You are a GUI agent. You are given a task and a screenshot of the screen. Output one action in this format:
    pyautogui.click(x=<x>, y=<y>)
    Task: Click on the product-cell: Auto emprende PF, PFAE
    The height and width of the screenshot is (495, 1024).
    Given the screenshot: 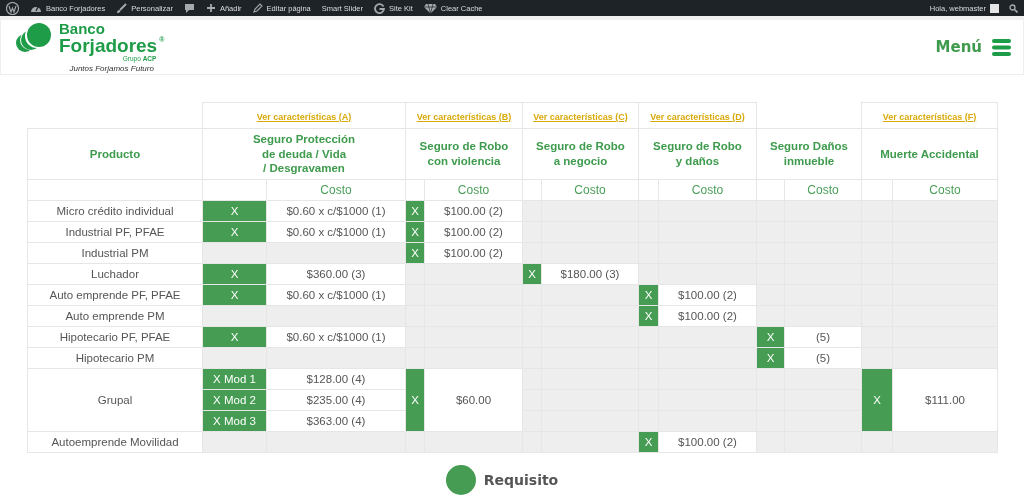 What is the action you would take?
    pyautogui.click(x=115, y=295)
    